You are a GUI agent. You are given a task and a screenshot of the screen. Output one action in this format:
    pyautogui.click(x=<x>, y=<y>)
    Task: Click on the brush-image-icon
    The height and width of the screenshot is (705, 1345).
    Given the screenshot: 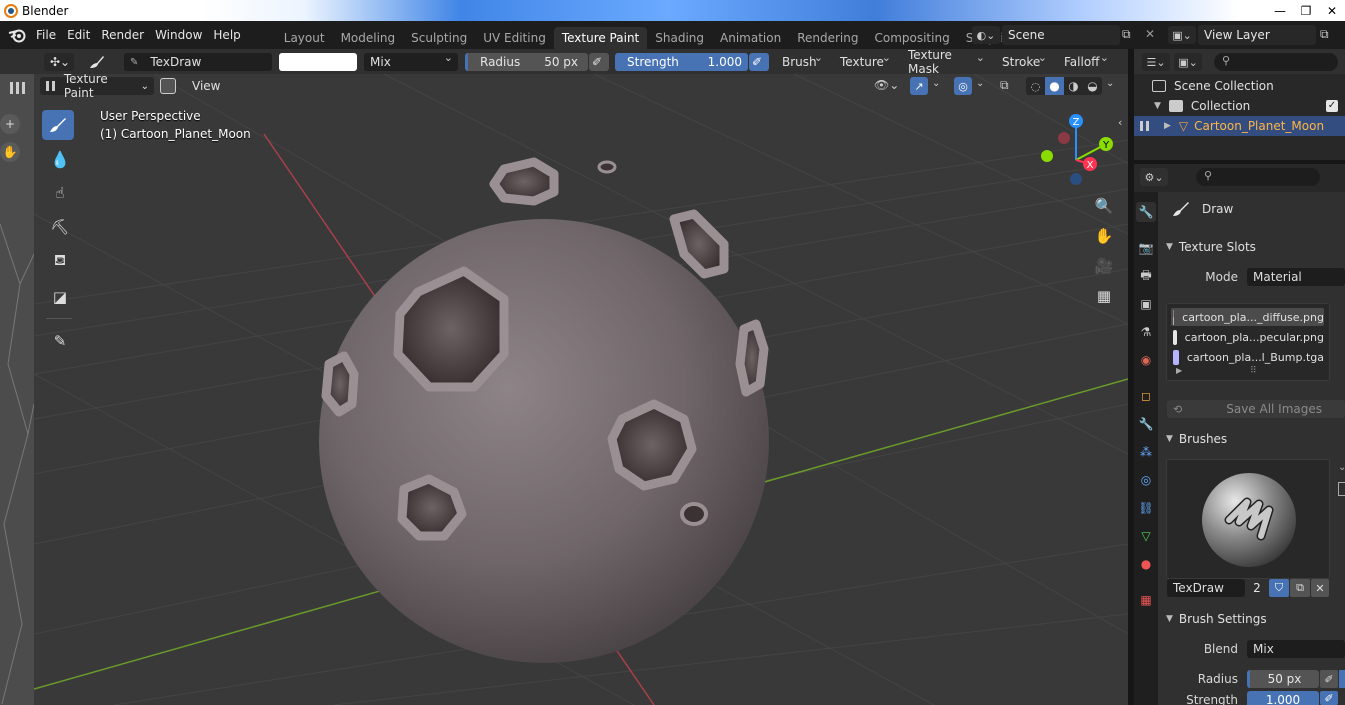 What is the action you would take?
    pyautogui.click(x=1341, y=489)
    